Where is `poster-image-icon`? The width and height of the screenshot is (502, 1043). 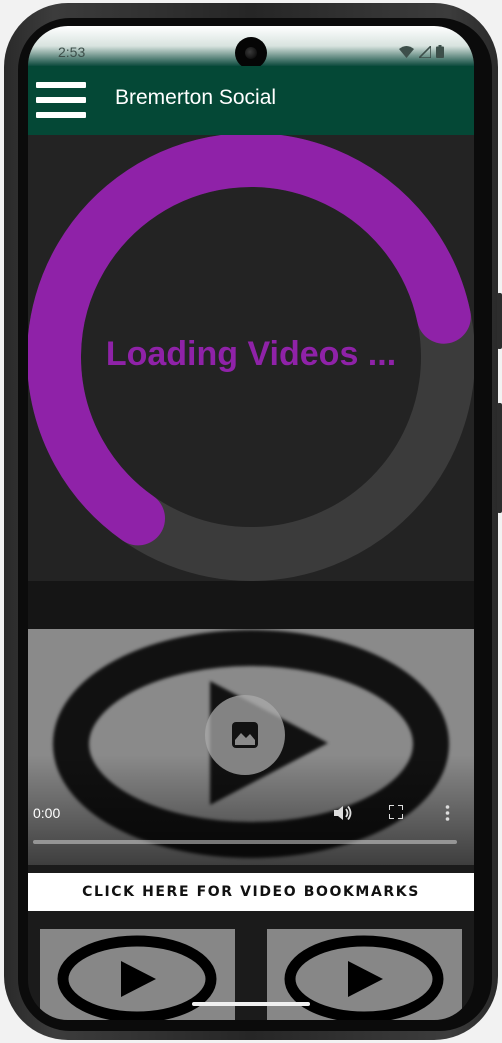
poster-image-icon is located at coordinates (245, 735).